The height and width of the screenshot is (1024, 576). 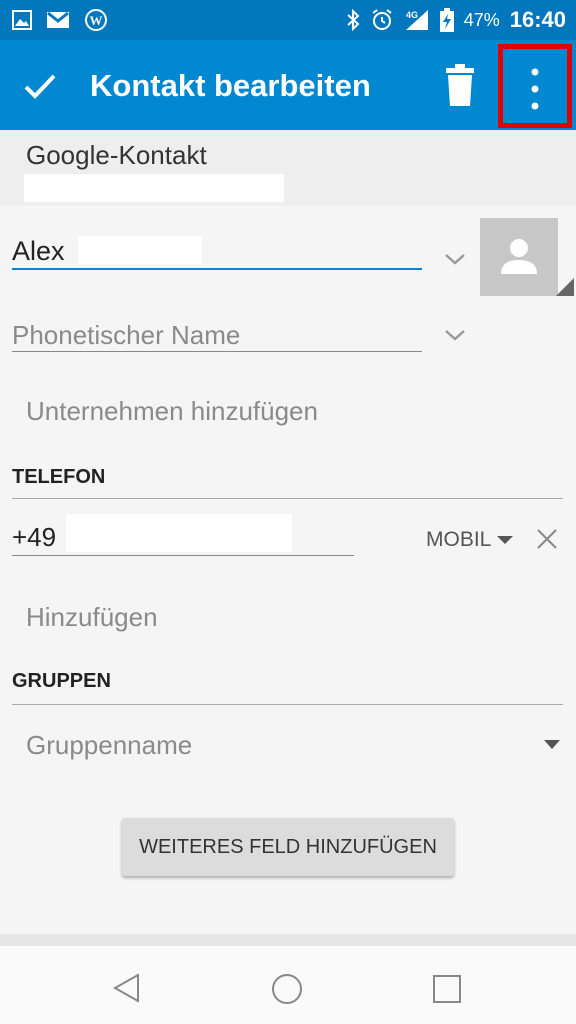 What do you see at coordinates (288, 847) in the screenshot?
I see `add-more-fields-button: WEITERES FELD HINZUFÜGEN` at bounding box center [288, 847].